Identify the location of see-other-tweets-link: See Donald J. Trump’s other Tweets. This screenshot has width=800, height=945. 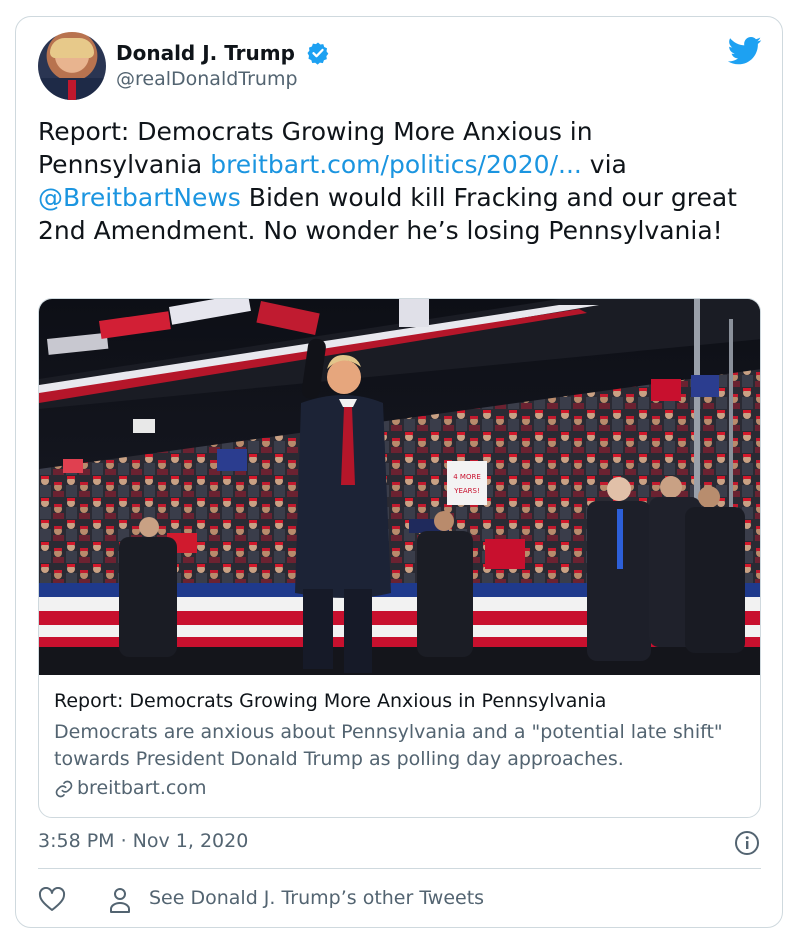
(316, 898).